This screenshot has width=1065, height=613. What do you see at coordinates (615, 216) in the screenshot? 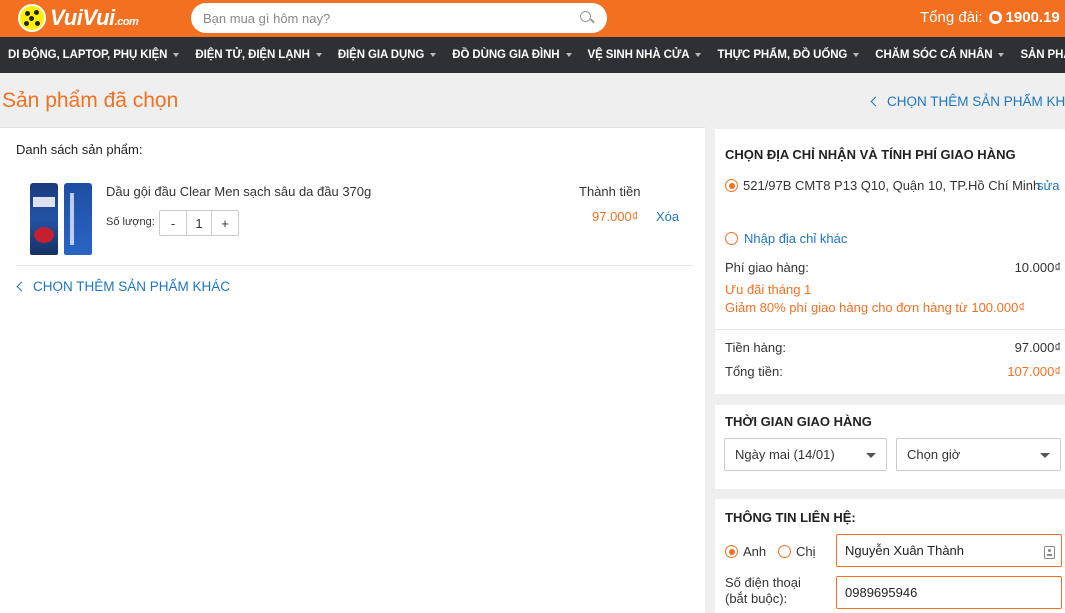
I see `product-price: 97.000₫` at bounding box center [615, 216].